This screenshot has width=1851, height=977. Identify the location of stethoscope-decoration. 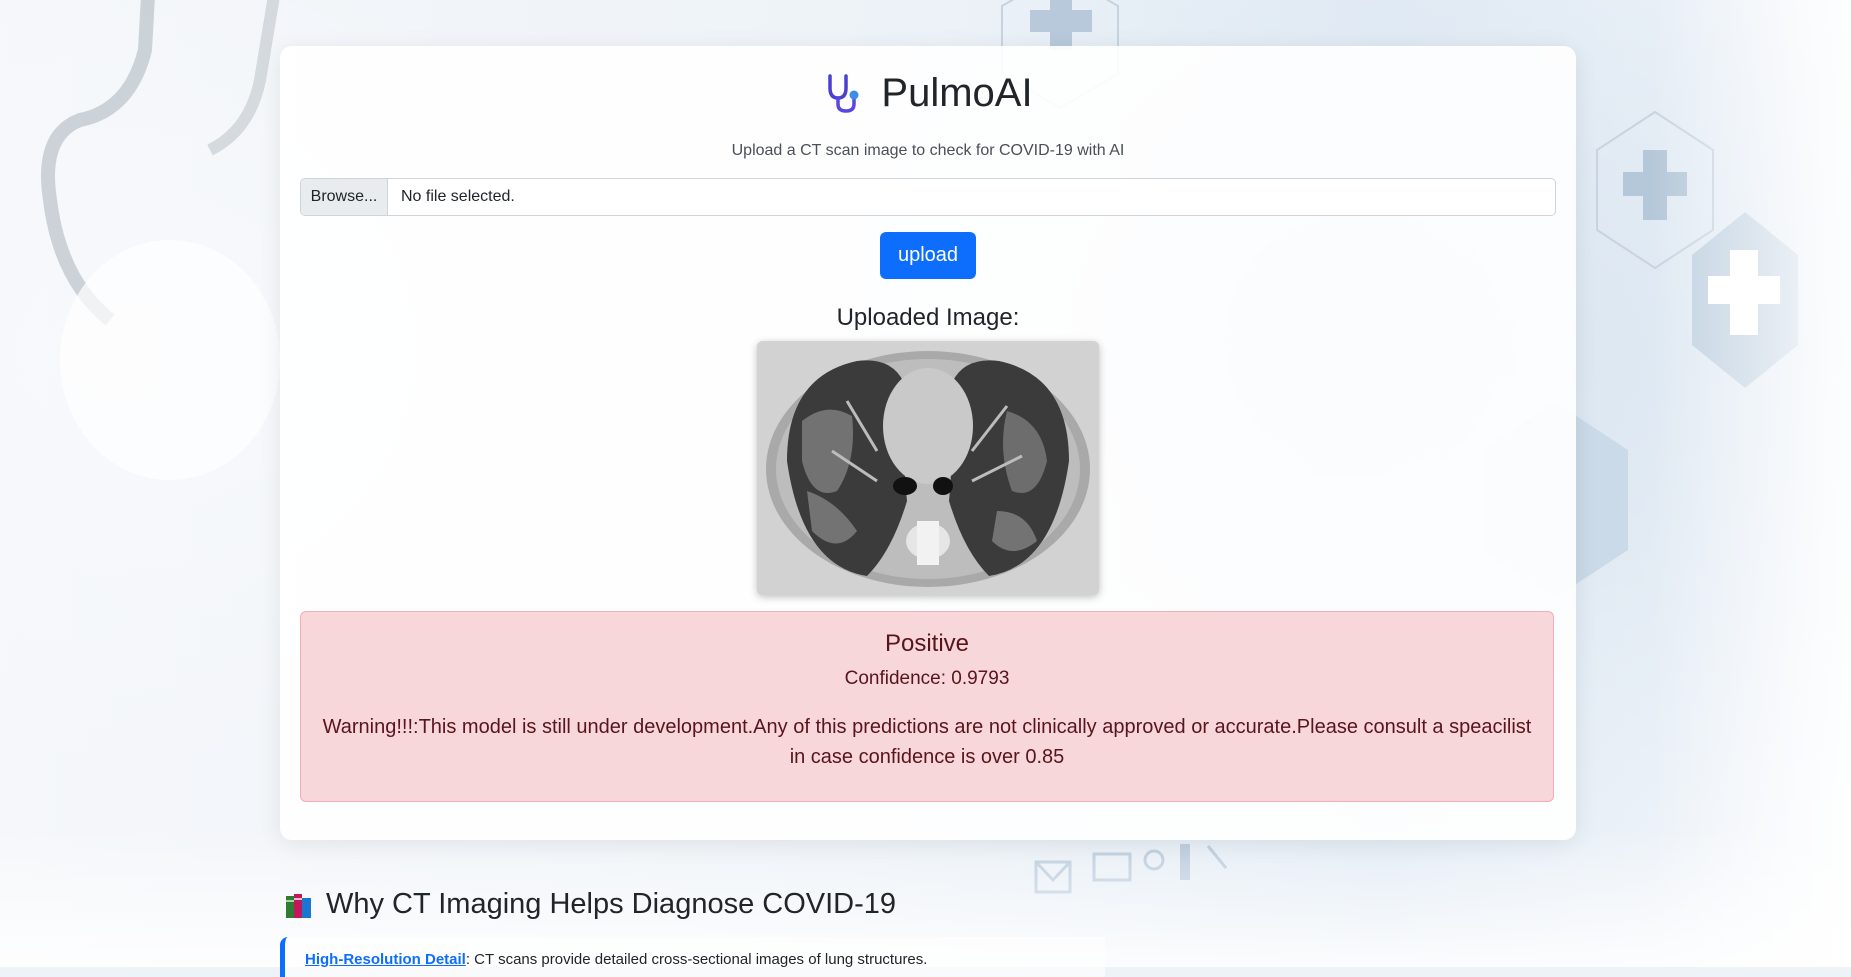
(160, 240).